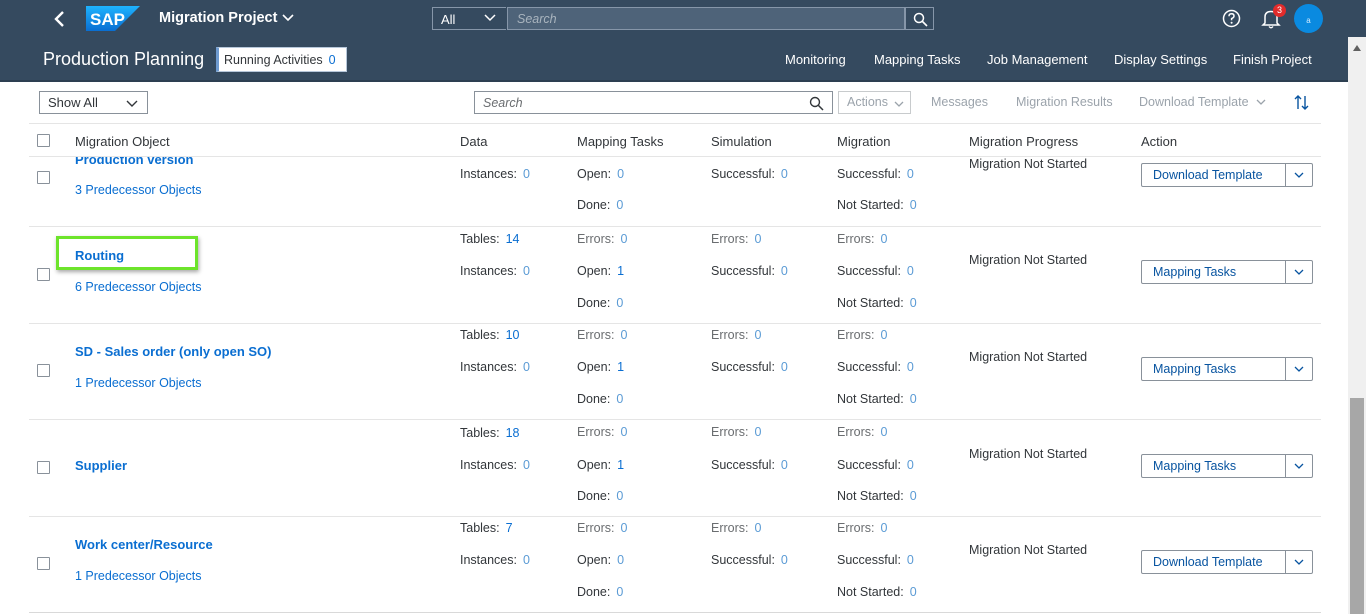 Image resolution: width=1366 pixels, height=614 pixels. I want to click on migration-object-title: Supplier, so click(101, 465).